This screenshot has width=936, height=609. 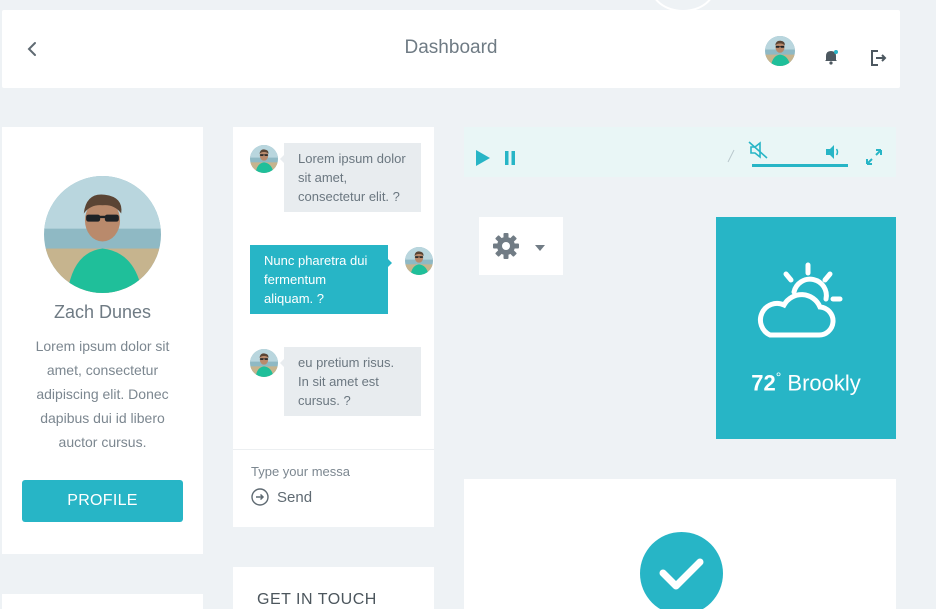 What do you see at coordinates (831, 57) in the screenshot?
I see `bell-icon` at bounding box center [831, 57].